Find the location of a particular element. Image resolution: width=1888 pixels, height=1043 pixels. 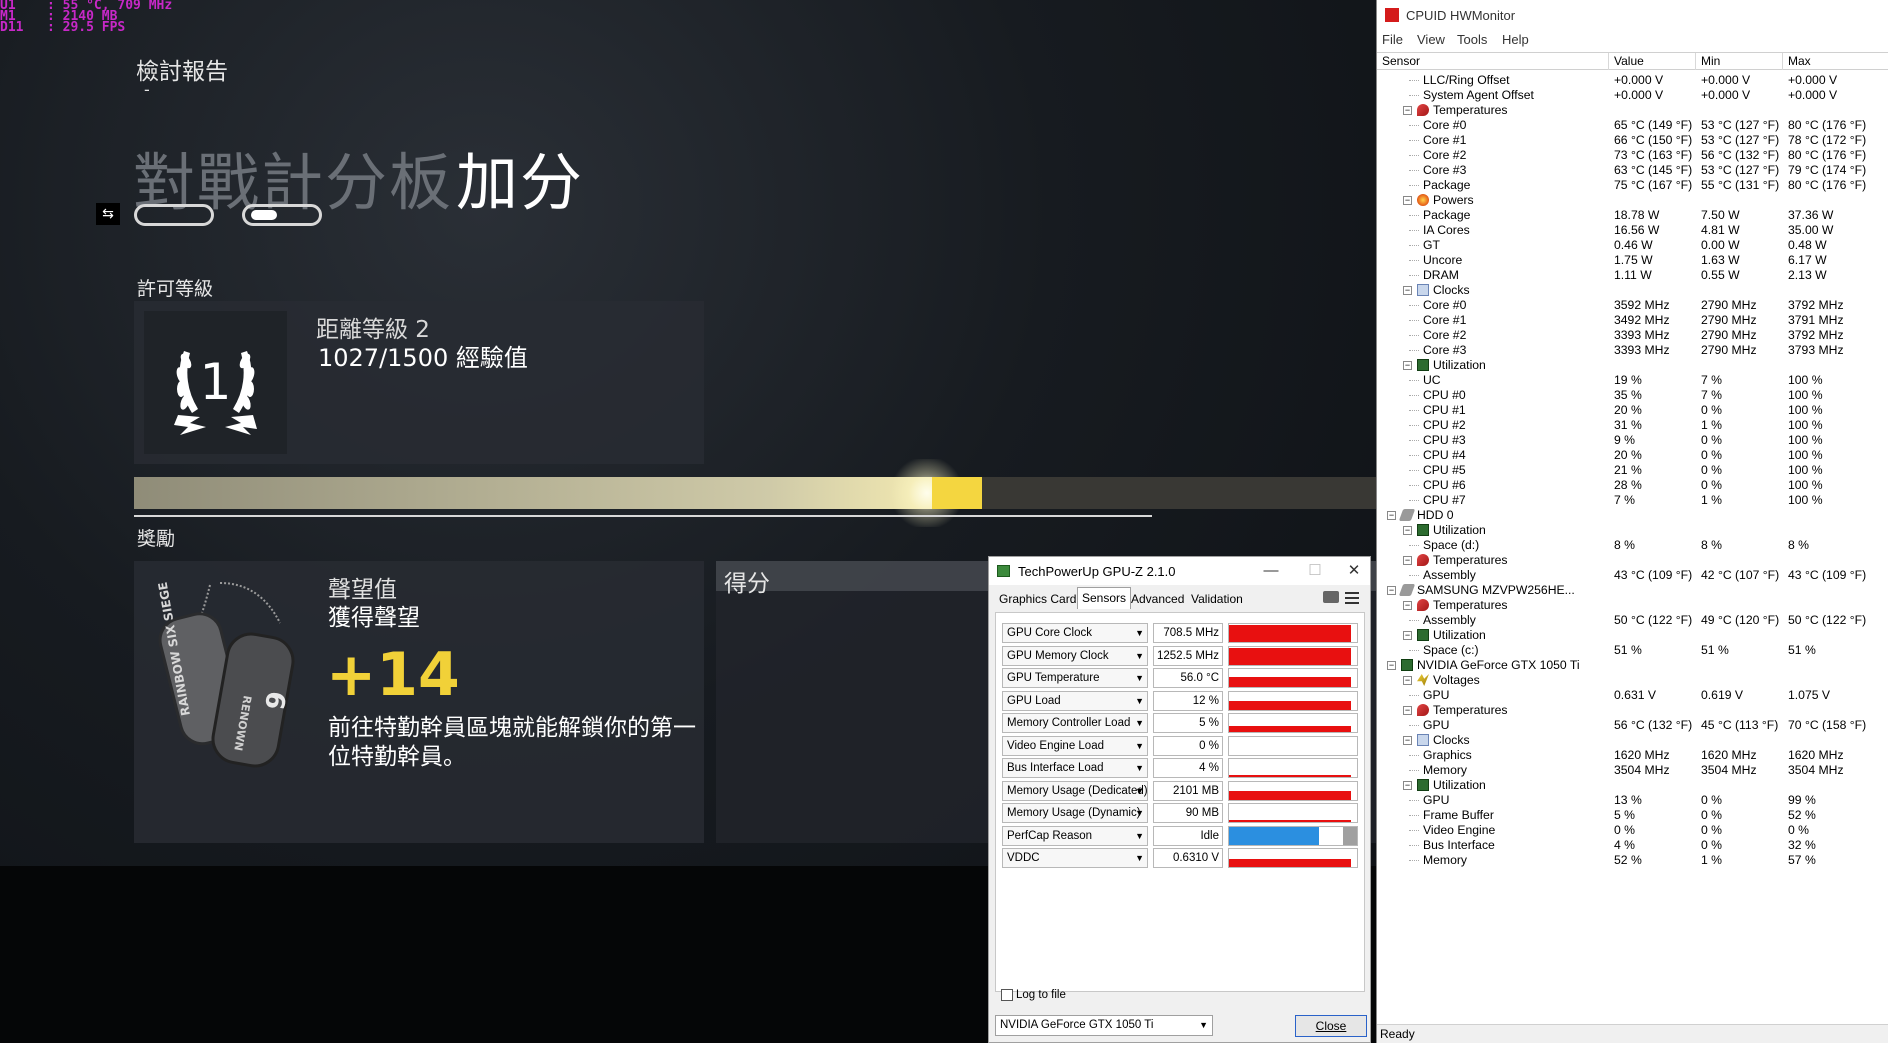

util-icon is located at coordinates (1423, 635).